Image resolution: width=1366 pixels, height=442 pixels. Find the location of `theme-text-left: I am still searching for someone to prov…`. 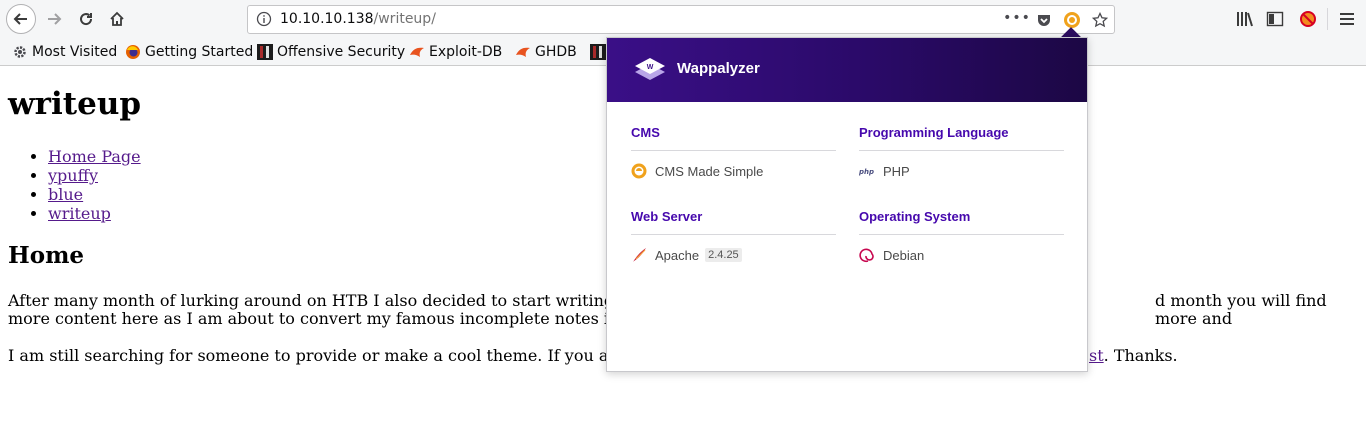

theme-text-left: I am still searching for someone to prov… is located at coordinates (308, 355).